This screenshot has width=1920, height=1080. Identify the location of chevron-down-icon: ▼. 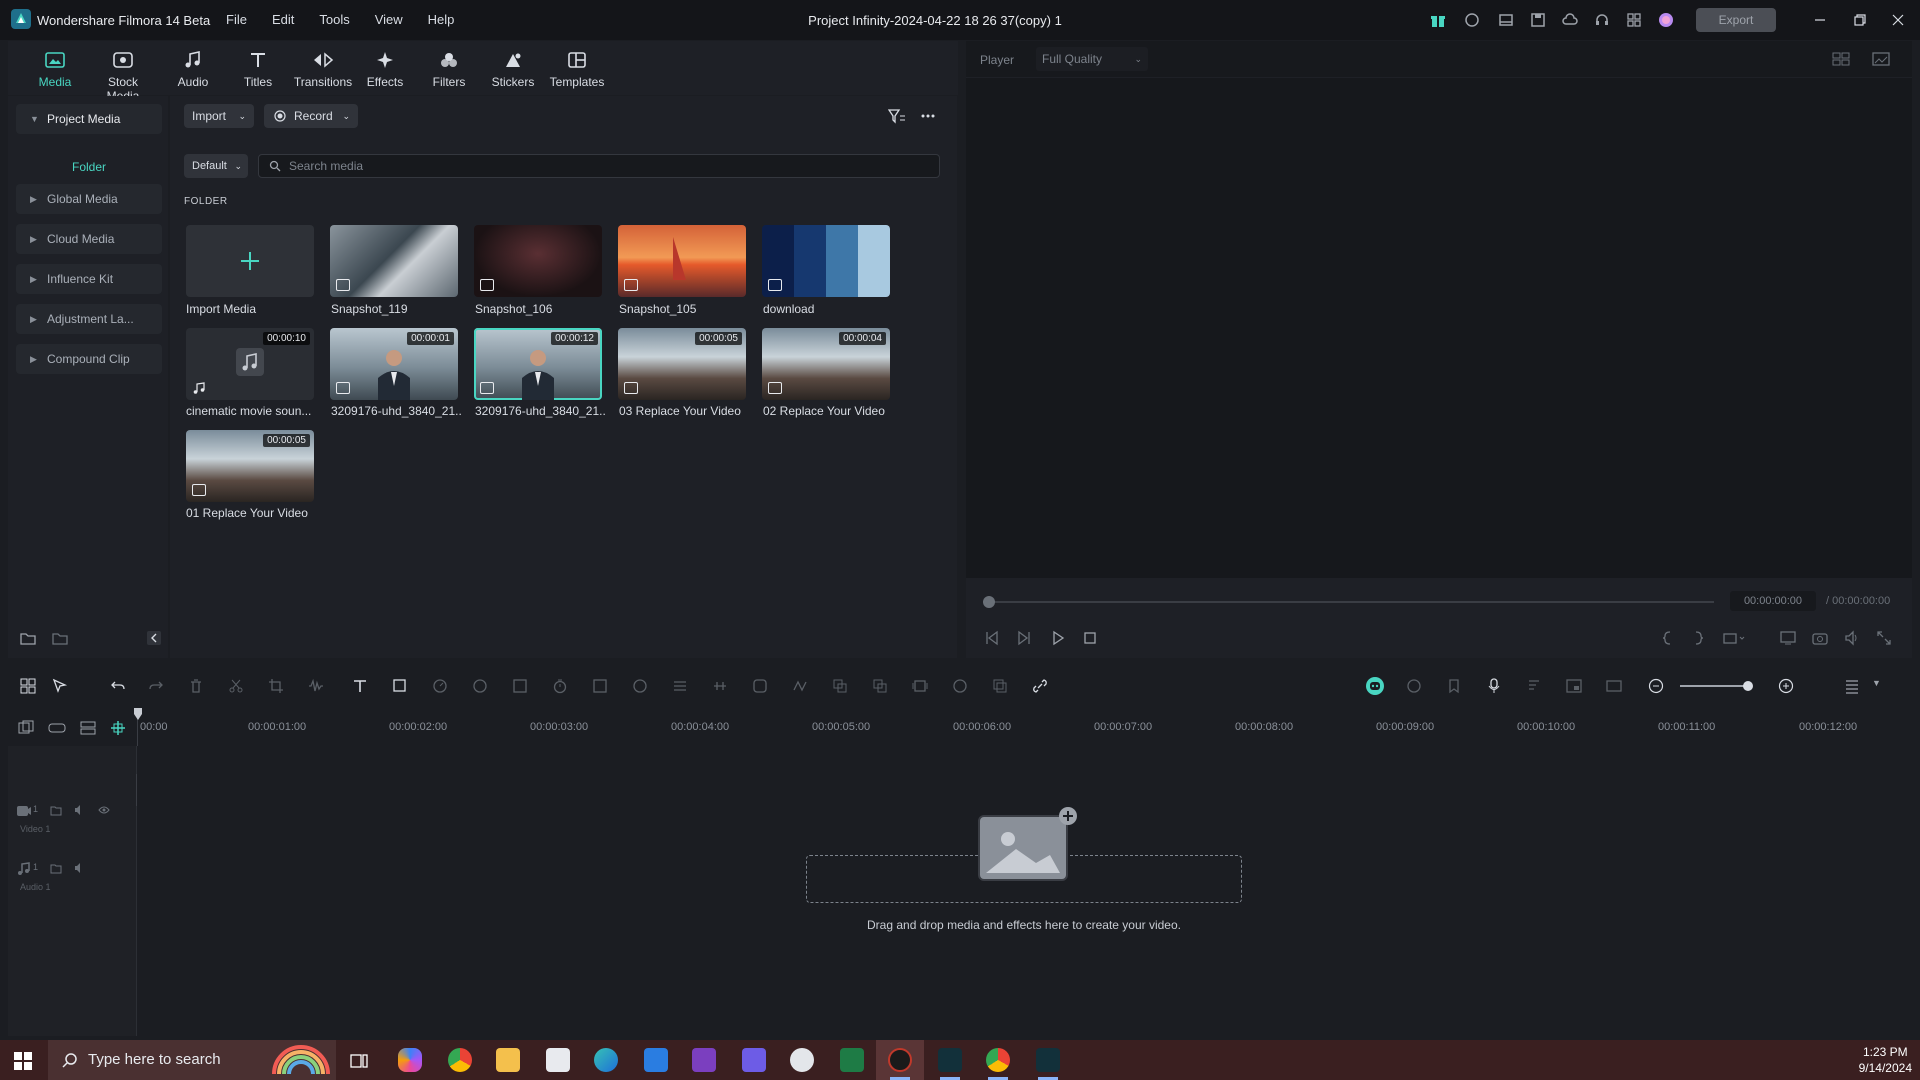
(1876, 683).